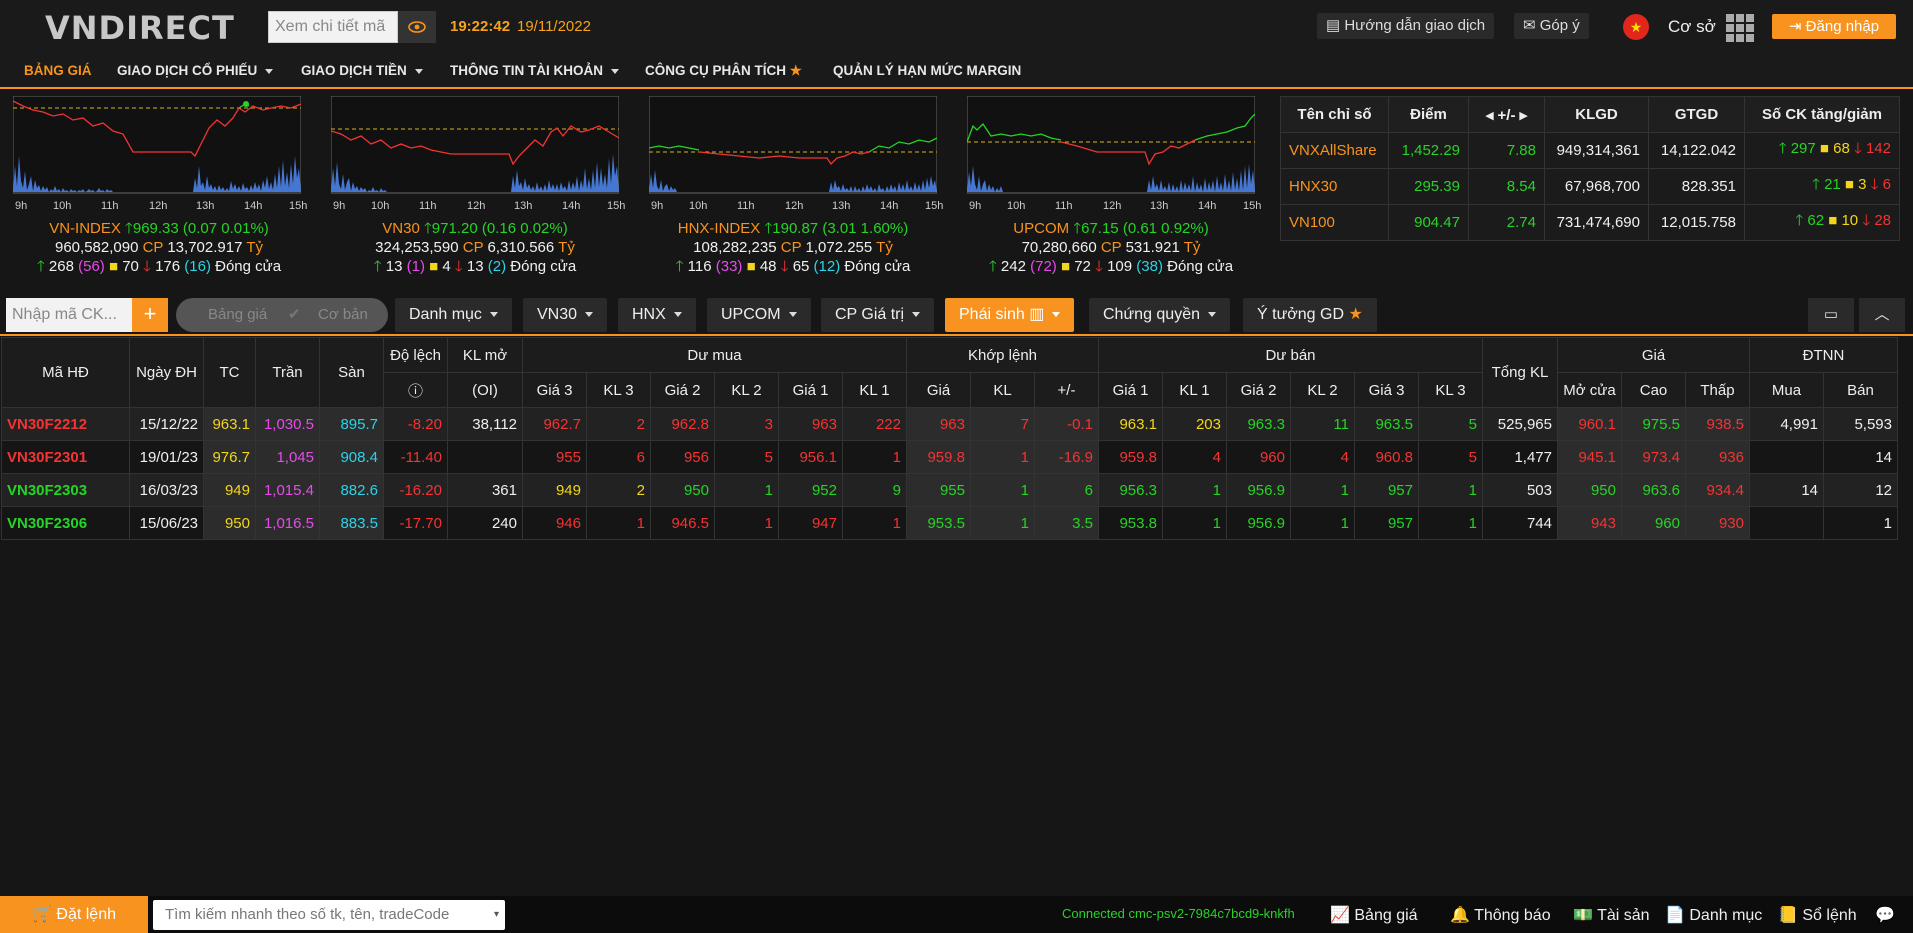 This screenshot has width=1913, height=933. I want to click on toggle-price-board: Bảng giá, so click(237, 315).